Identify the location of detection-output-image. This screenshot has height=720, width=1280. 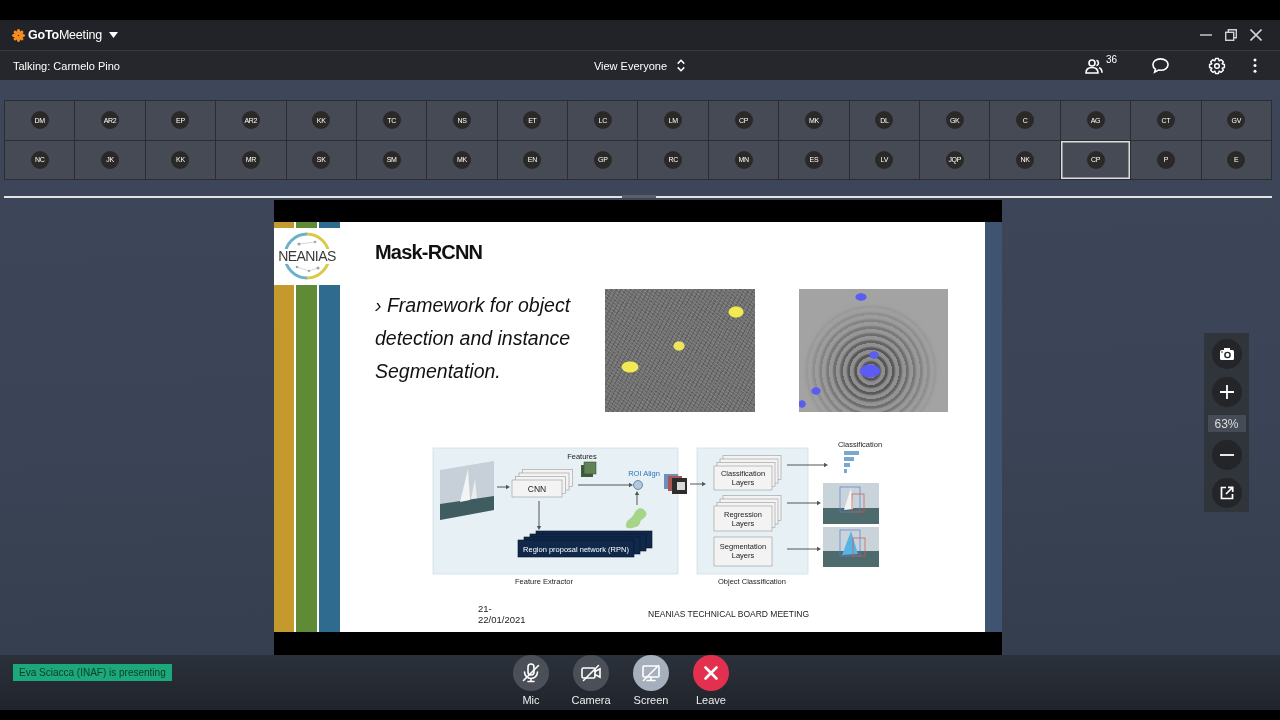
(851, 503).